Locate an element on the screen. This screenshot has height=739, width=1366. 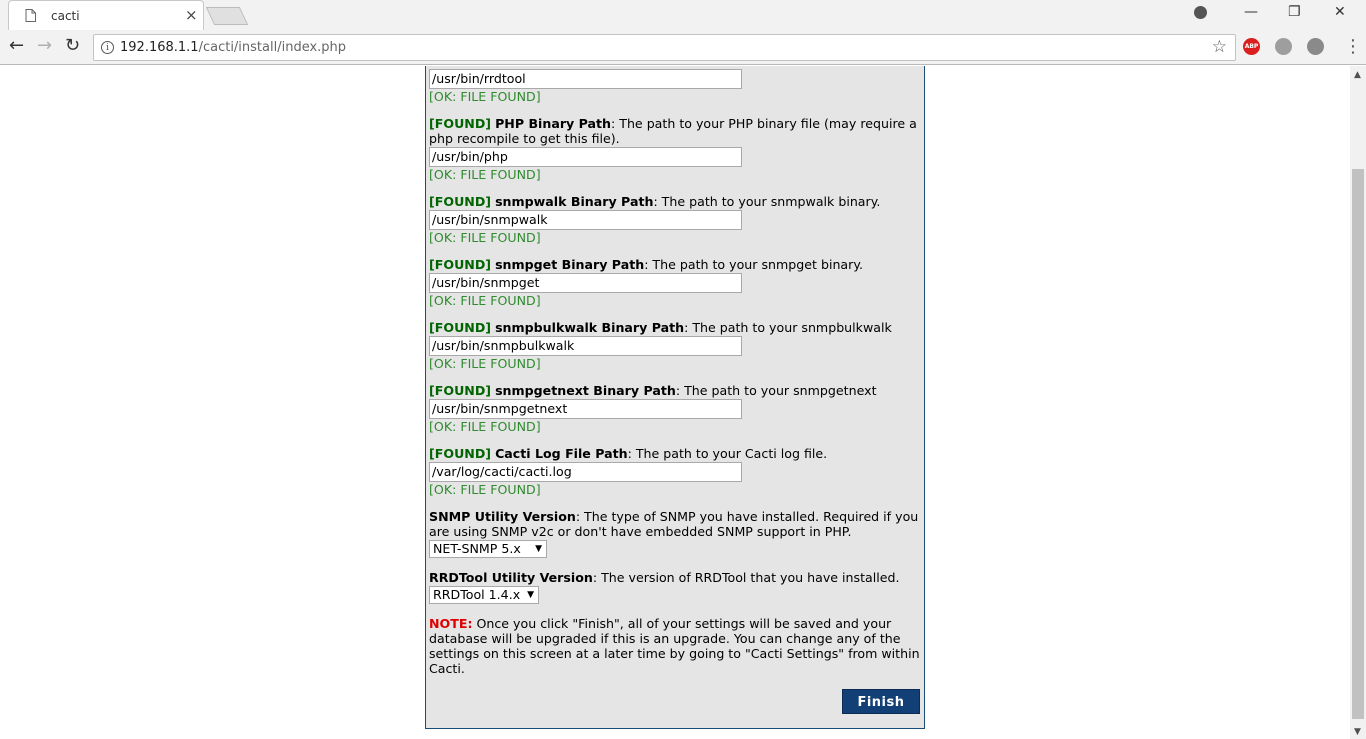
snmpwalk-status: [OK: FILE FOUND] is located at coordinates (485, 237).